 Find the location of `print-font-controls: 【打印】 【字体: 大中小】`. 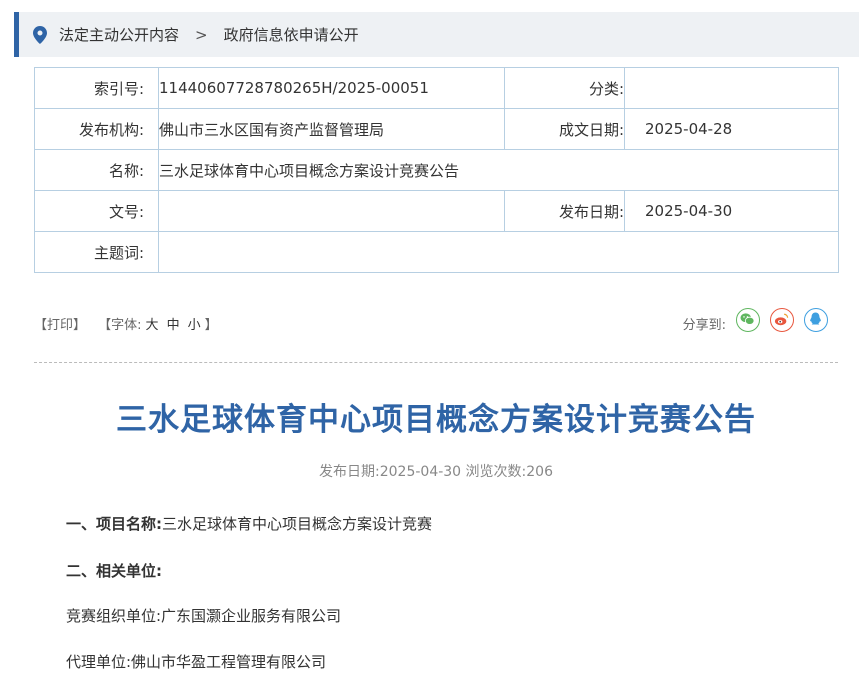

print-font-controls: 【打印】 【字体: 大中小】 is located at coordinates (126, 323).